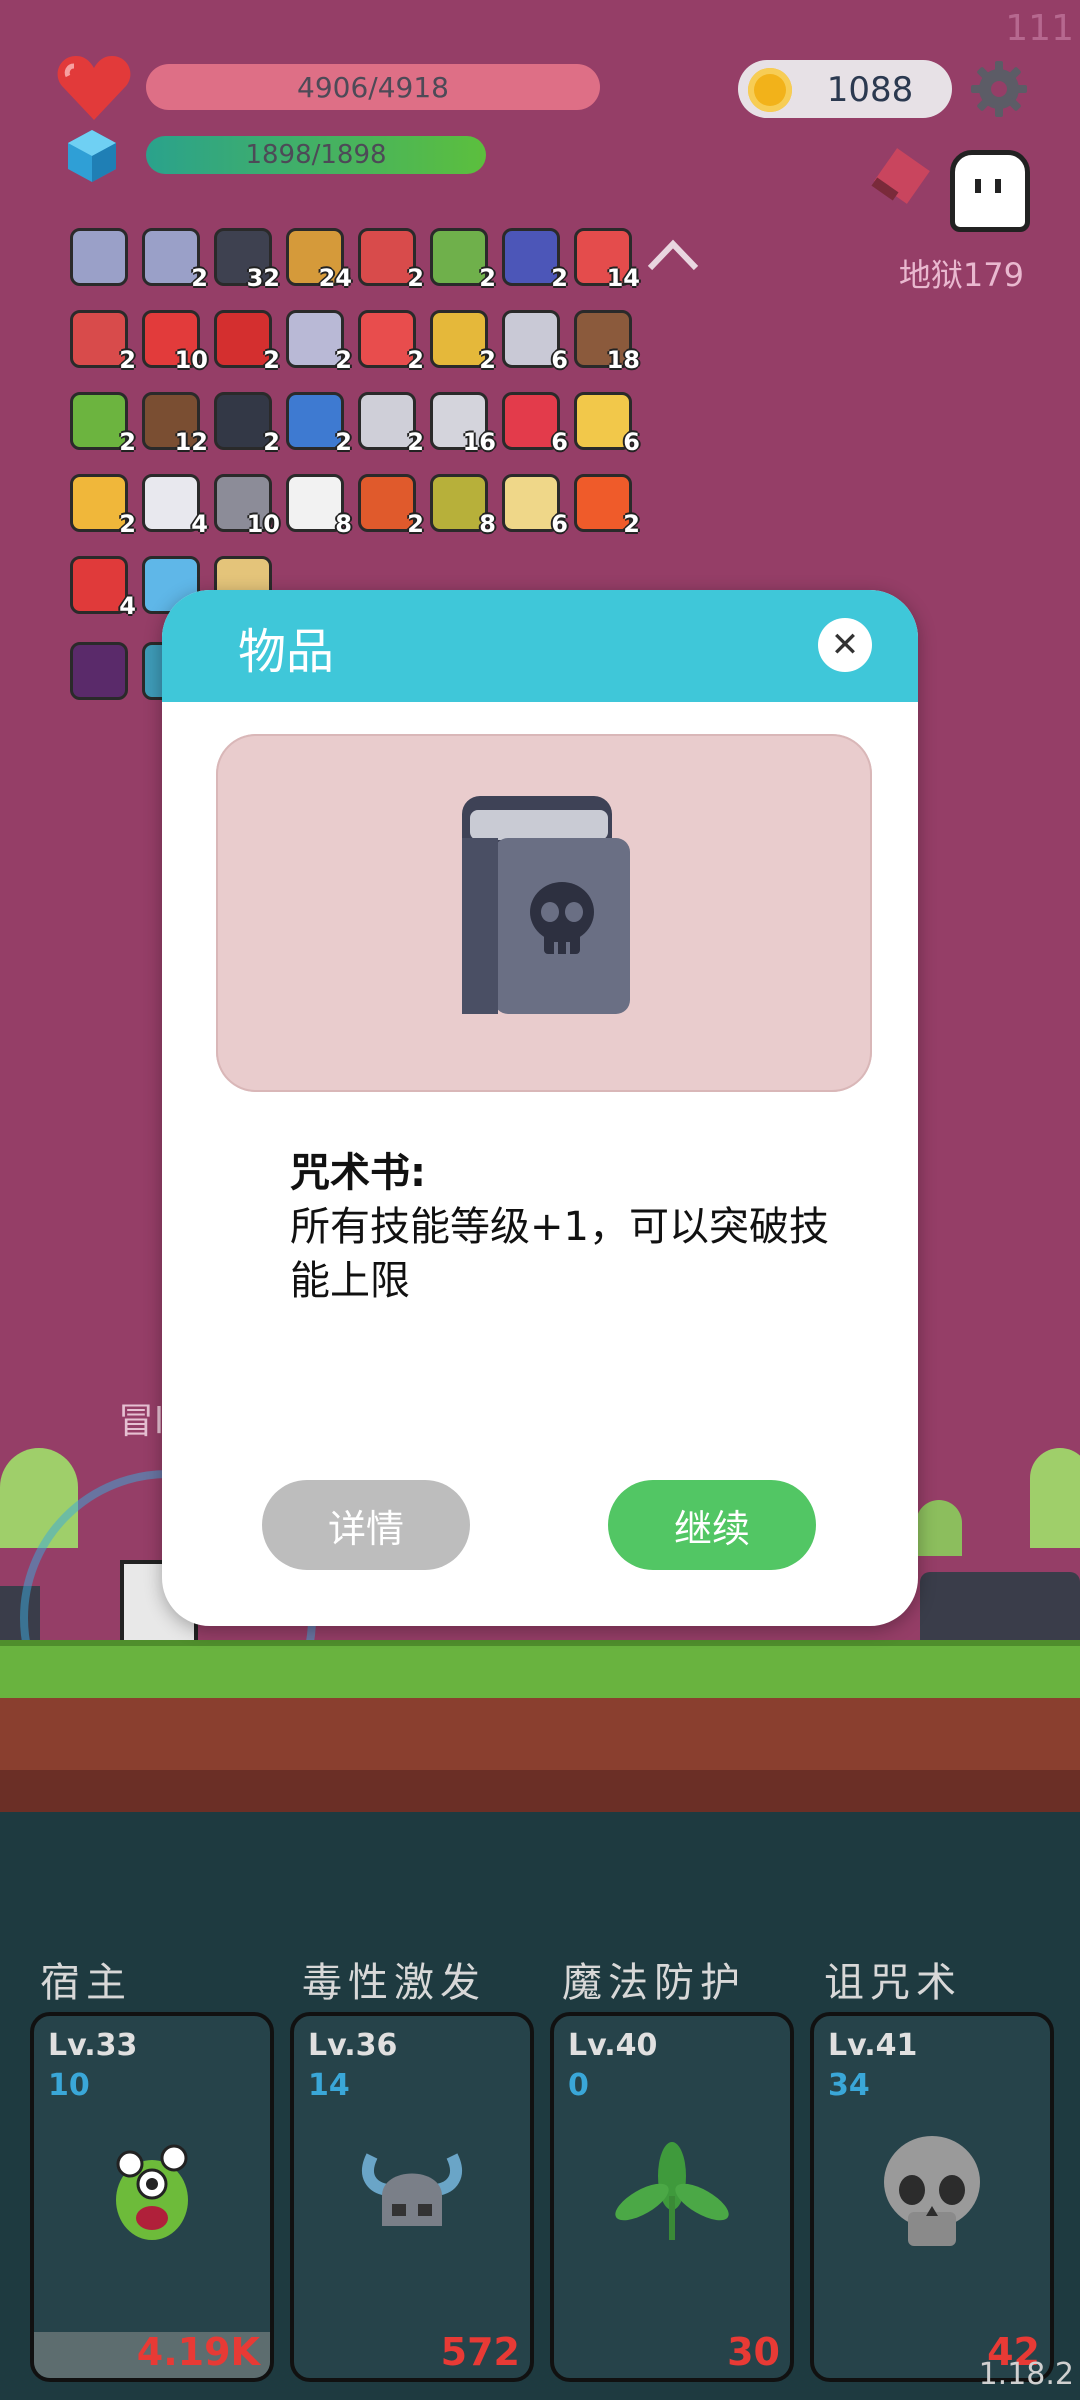 Image resolution: width=1080 pixels, height=2400 pixels. What do you see at coordinates (263, 278) in the screenshot?
I see `item-count: 32` at bounding box center [263, 278].